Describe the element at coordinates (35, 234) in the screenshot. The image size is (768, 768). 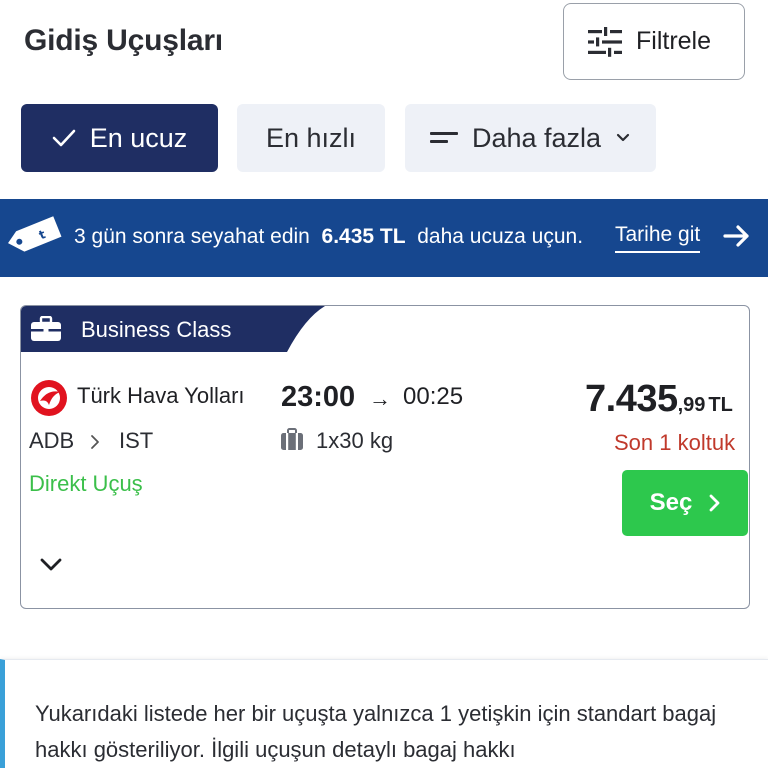
I see `price-tag-icon: t` at that location.